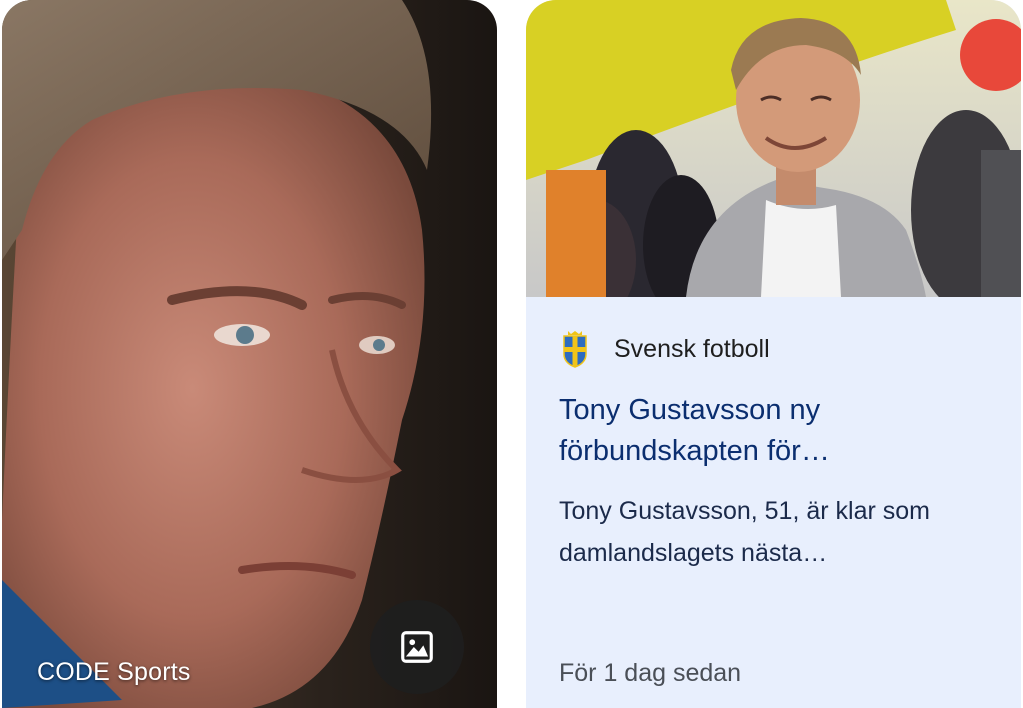 The height and width of the screenshot is (708, 1023). I want to click on image-icon, so click(417, 647).